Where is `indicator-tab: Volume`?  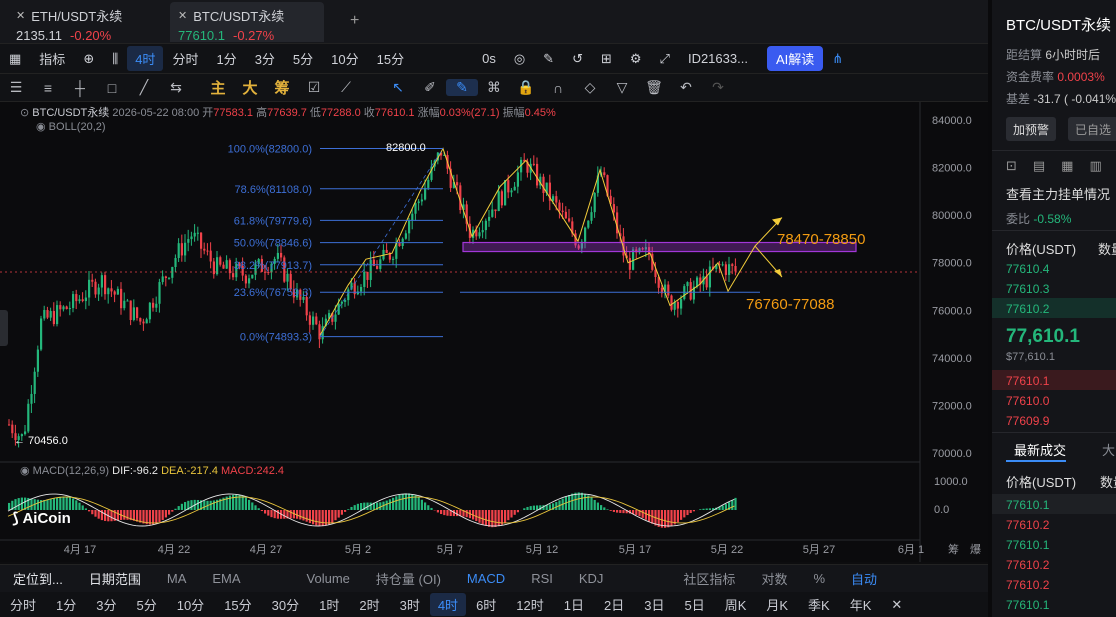
indicator-tab: Volume is located at coordinates (328, 578).